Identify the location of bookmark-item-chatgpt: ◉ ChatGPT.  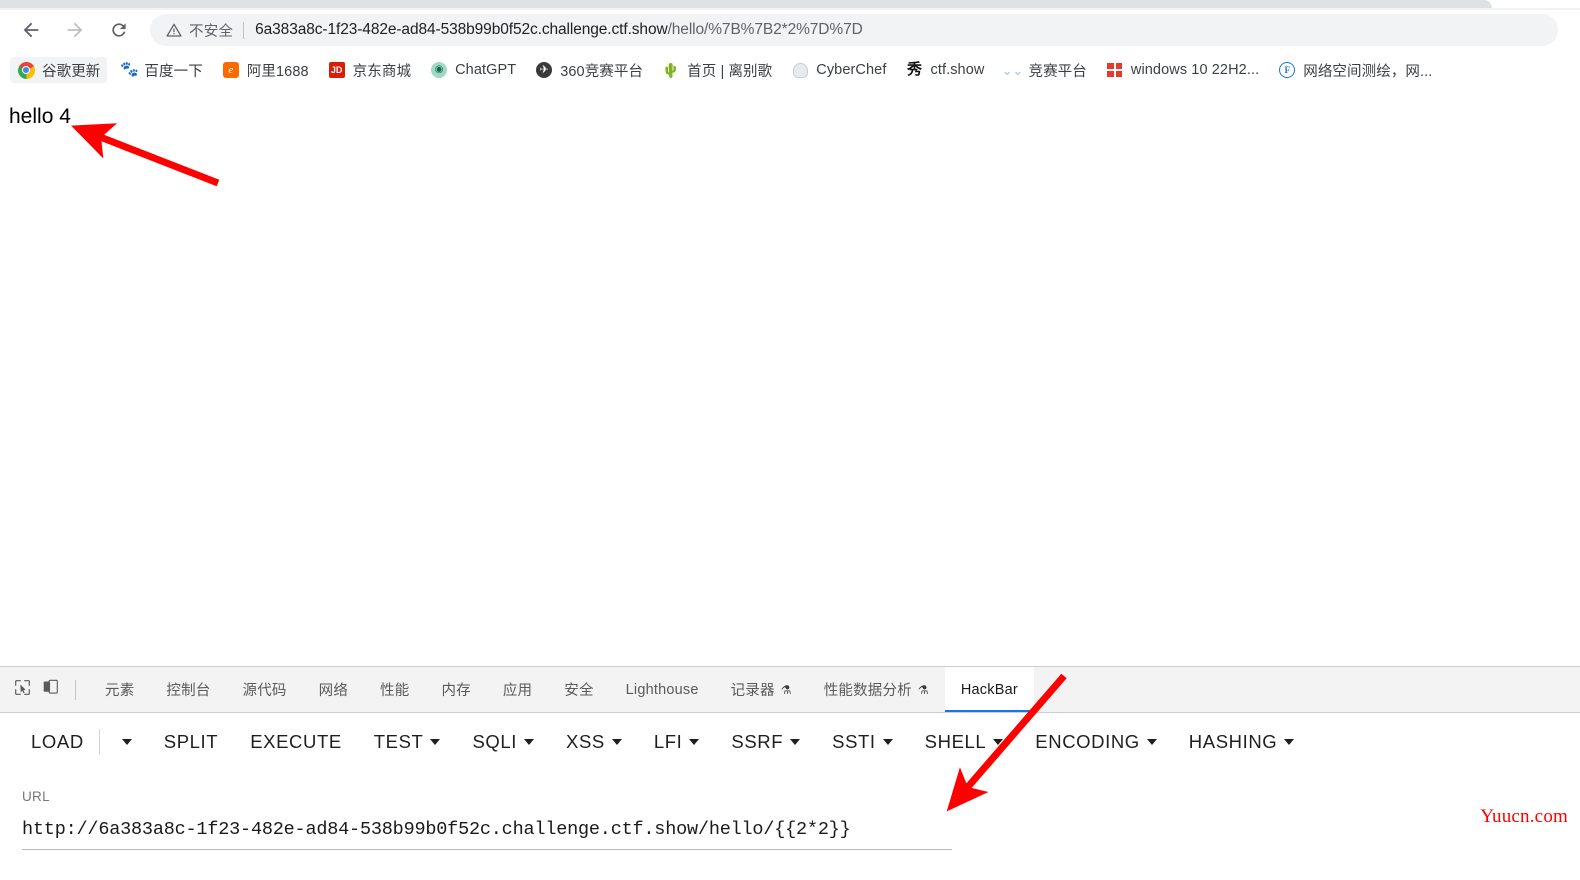
(473, 70).